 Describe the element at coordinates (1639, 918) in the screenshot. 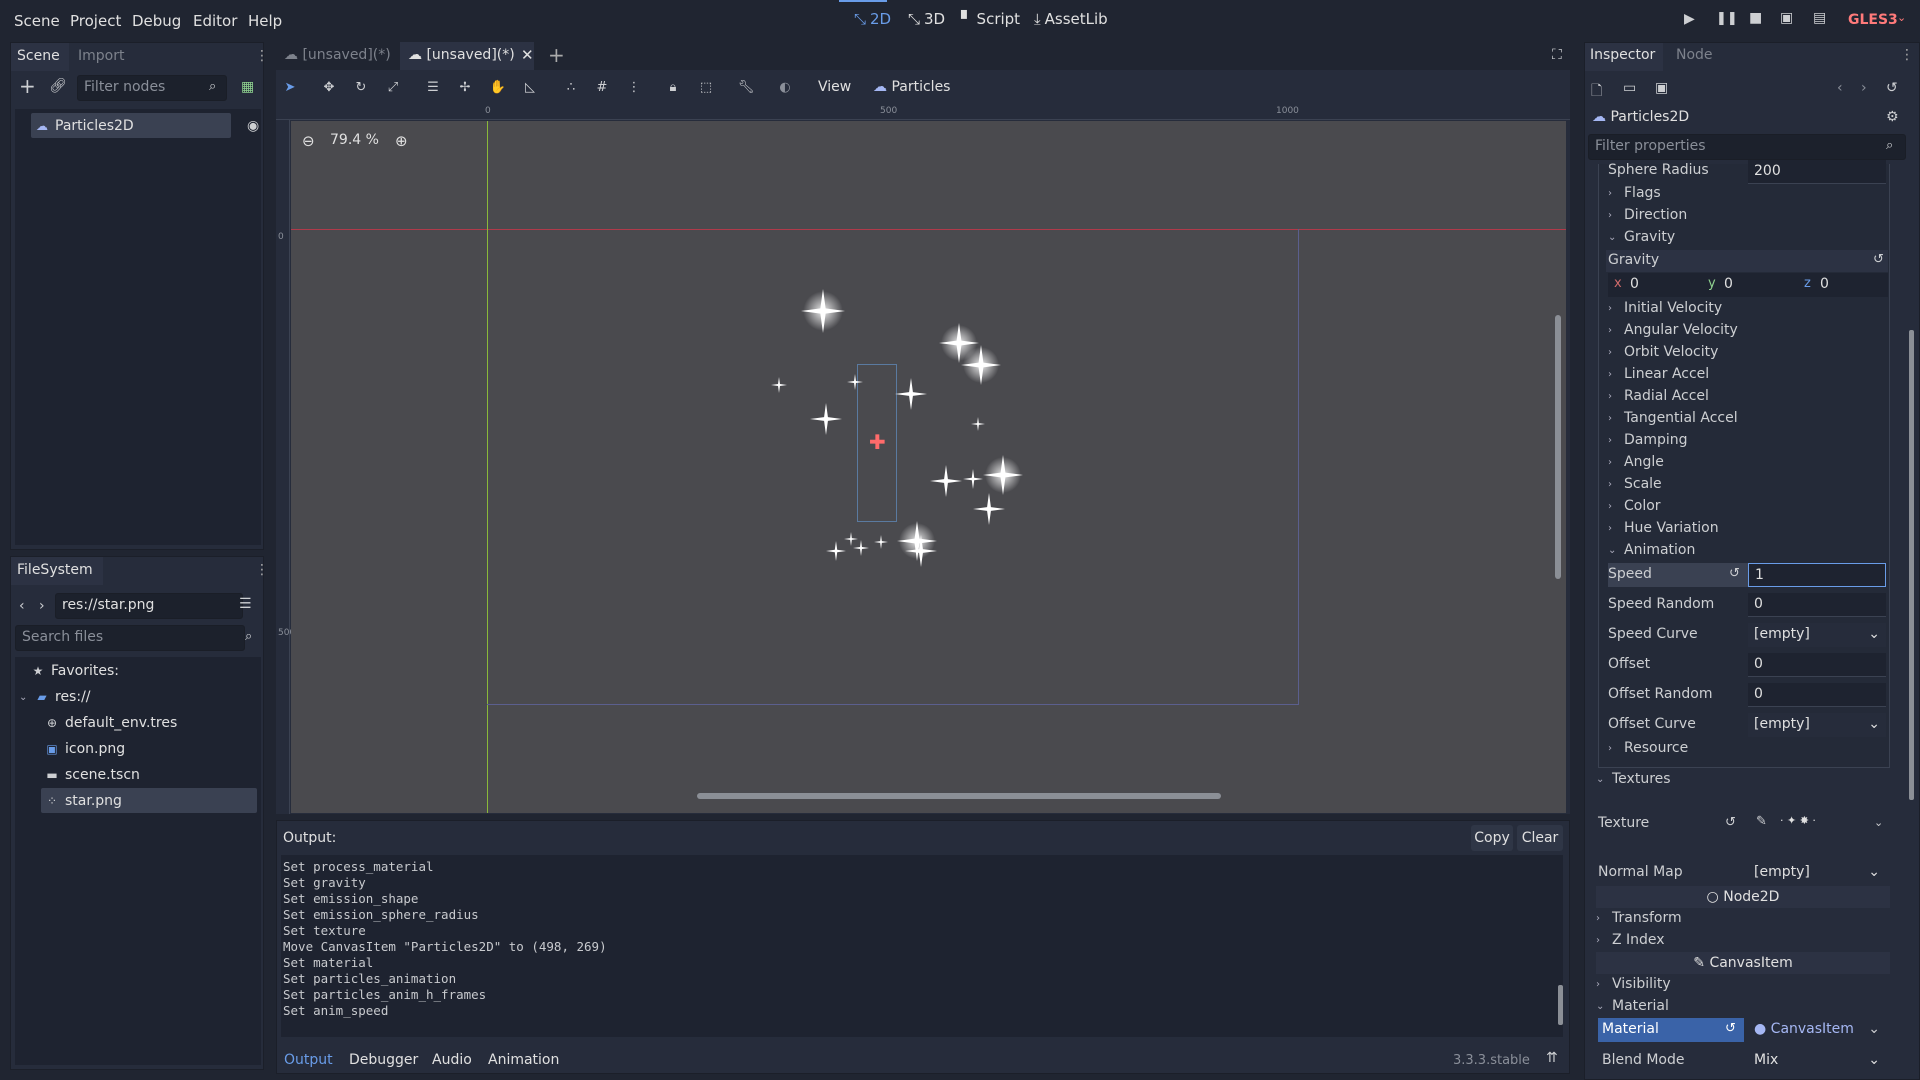

I see `group-transform: › Transform` at that location.